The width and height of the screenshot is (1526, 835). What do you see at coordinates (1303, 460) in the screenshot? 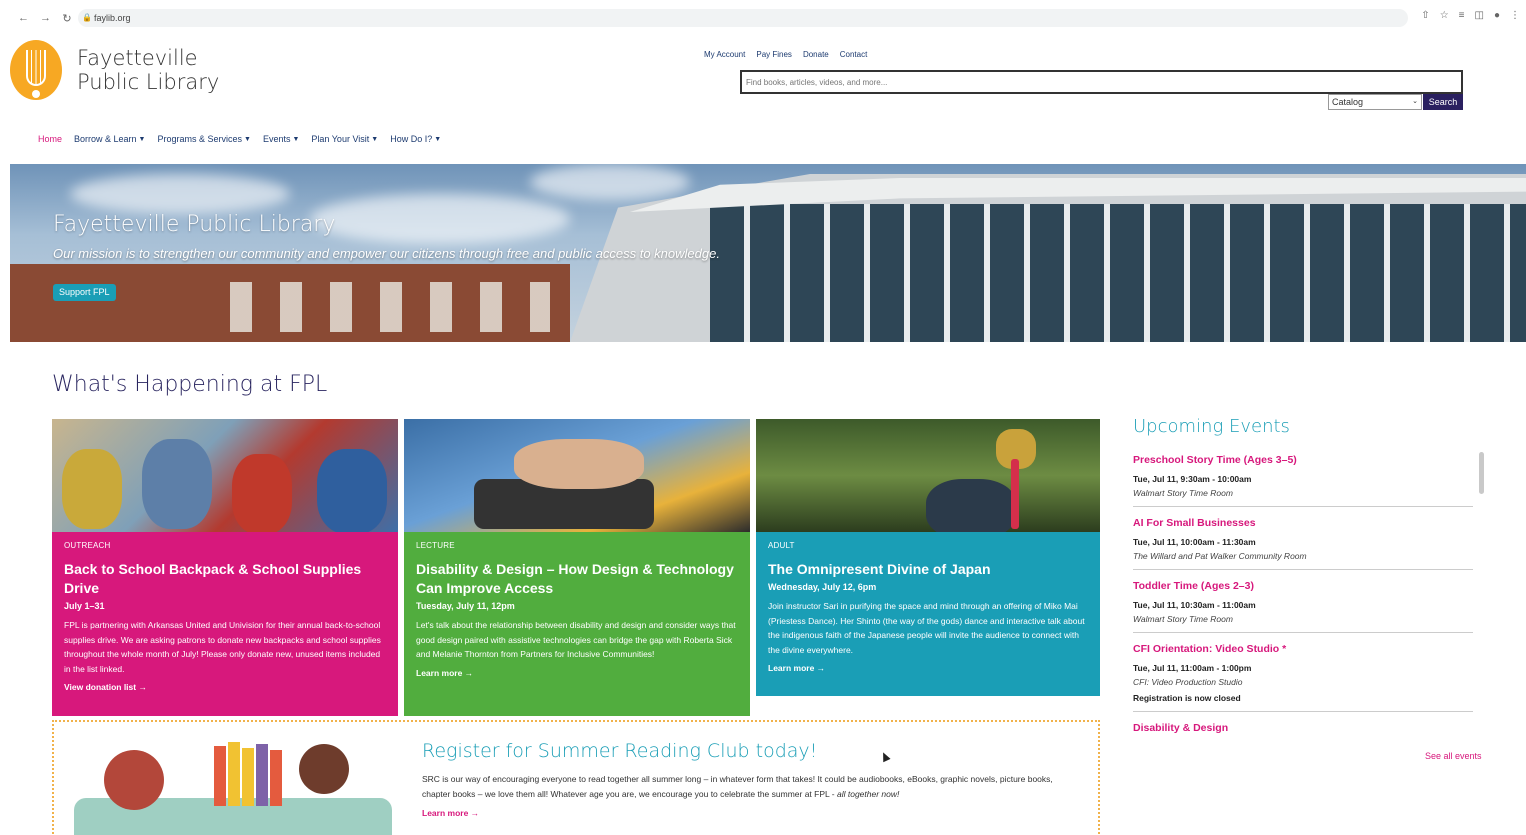
I see `event-name-link: Preschool Story Time (Ages 3–5)` at bounding box center [1303, 460].